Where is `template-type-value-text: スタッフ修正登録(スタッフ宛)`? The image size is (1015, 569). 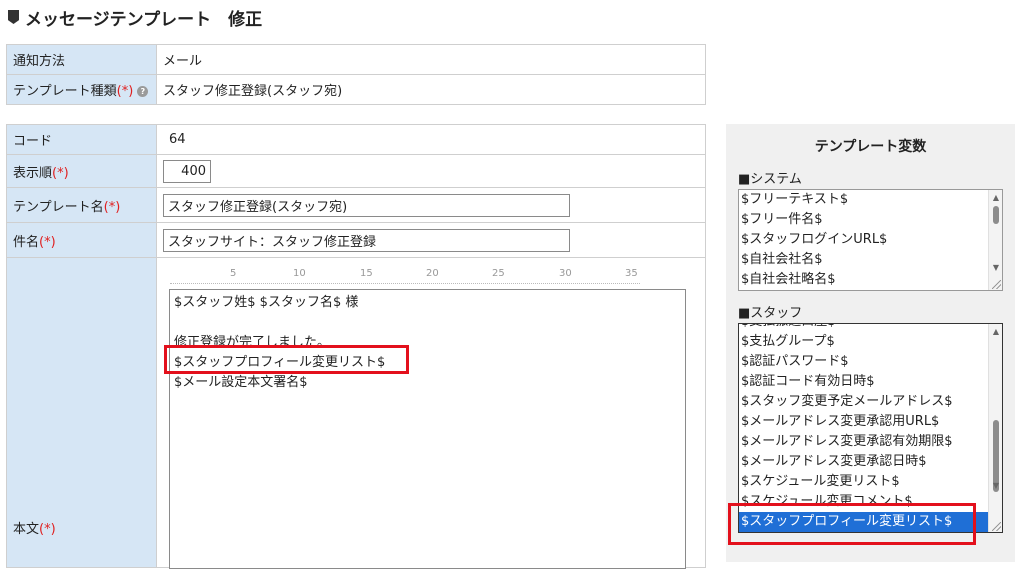 template-type-value-text: スタッフ修正登録(スタッフ宛) is located at coordinates (253, 91).